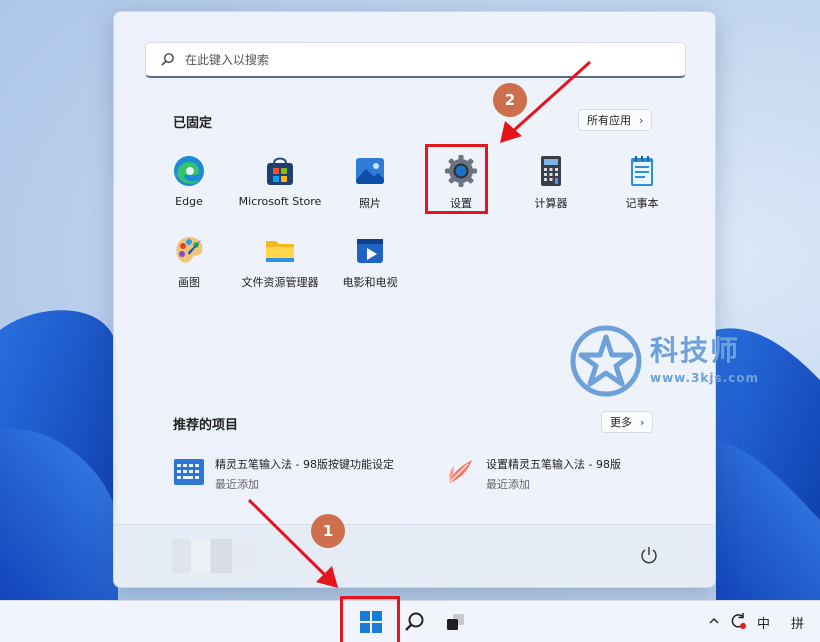  I want to click on step-badge-1: 1, so click(328, 531).